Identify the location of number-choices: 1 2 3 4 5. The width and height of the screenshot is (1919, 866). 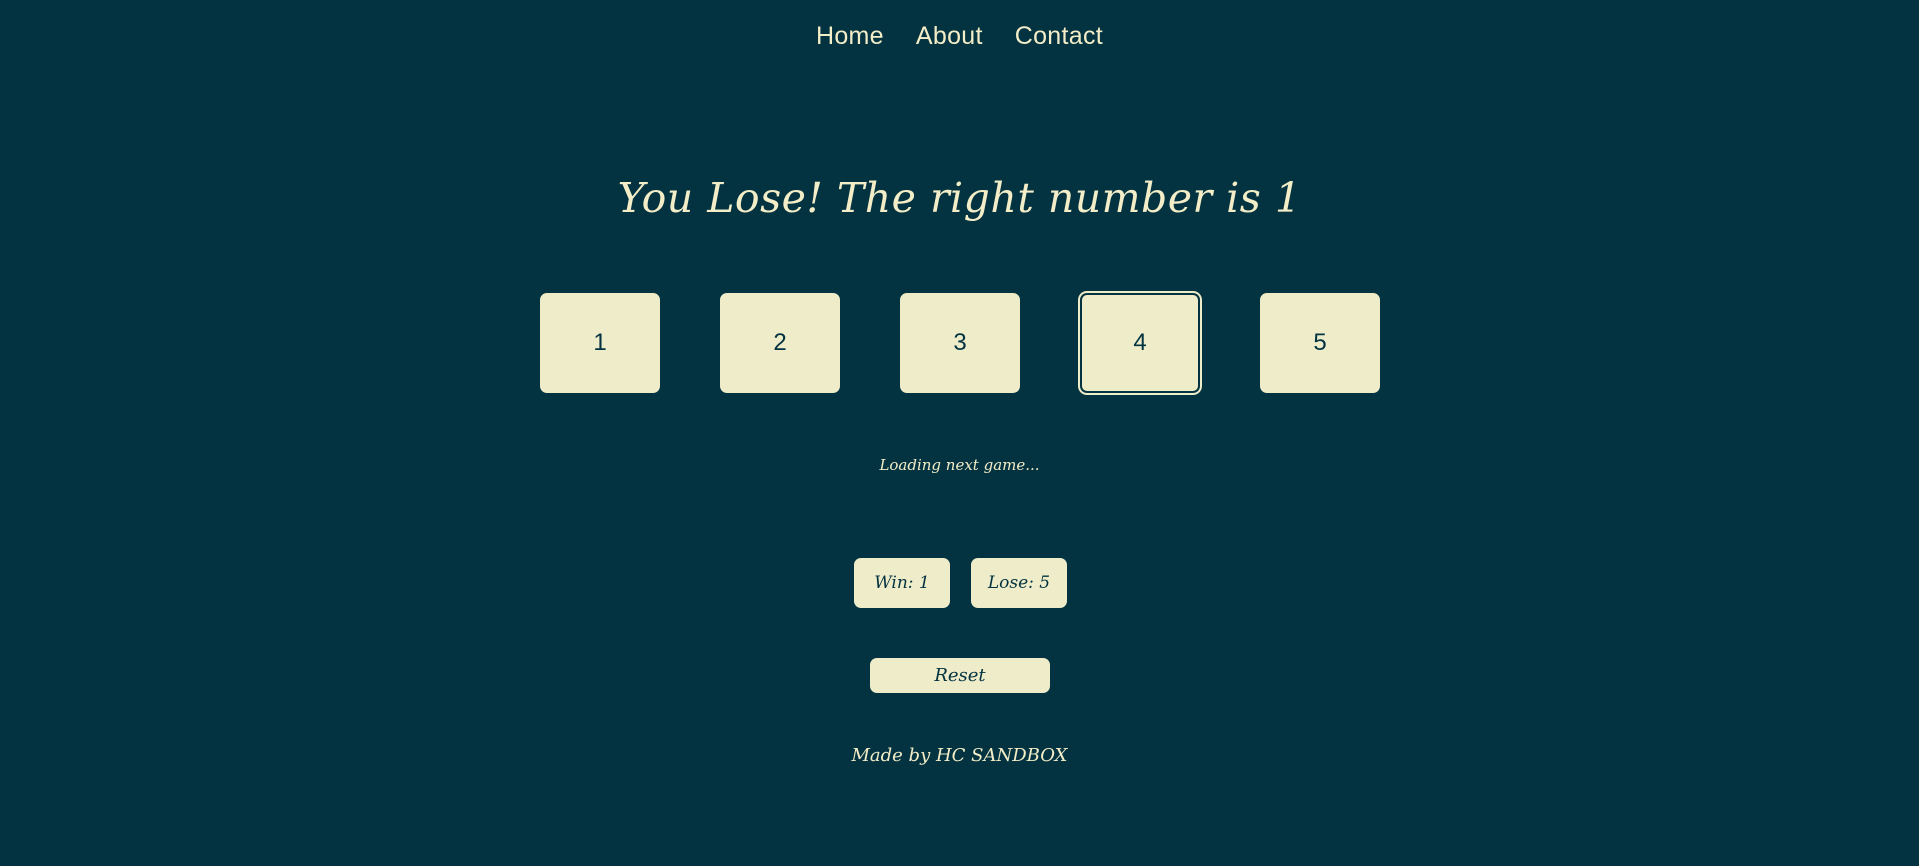
(960, 343).